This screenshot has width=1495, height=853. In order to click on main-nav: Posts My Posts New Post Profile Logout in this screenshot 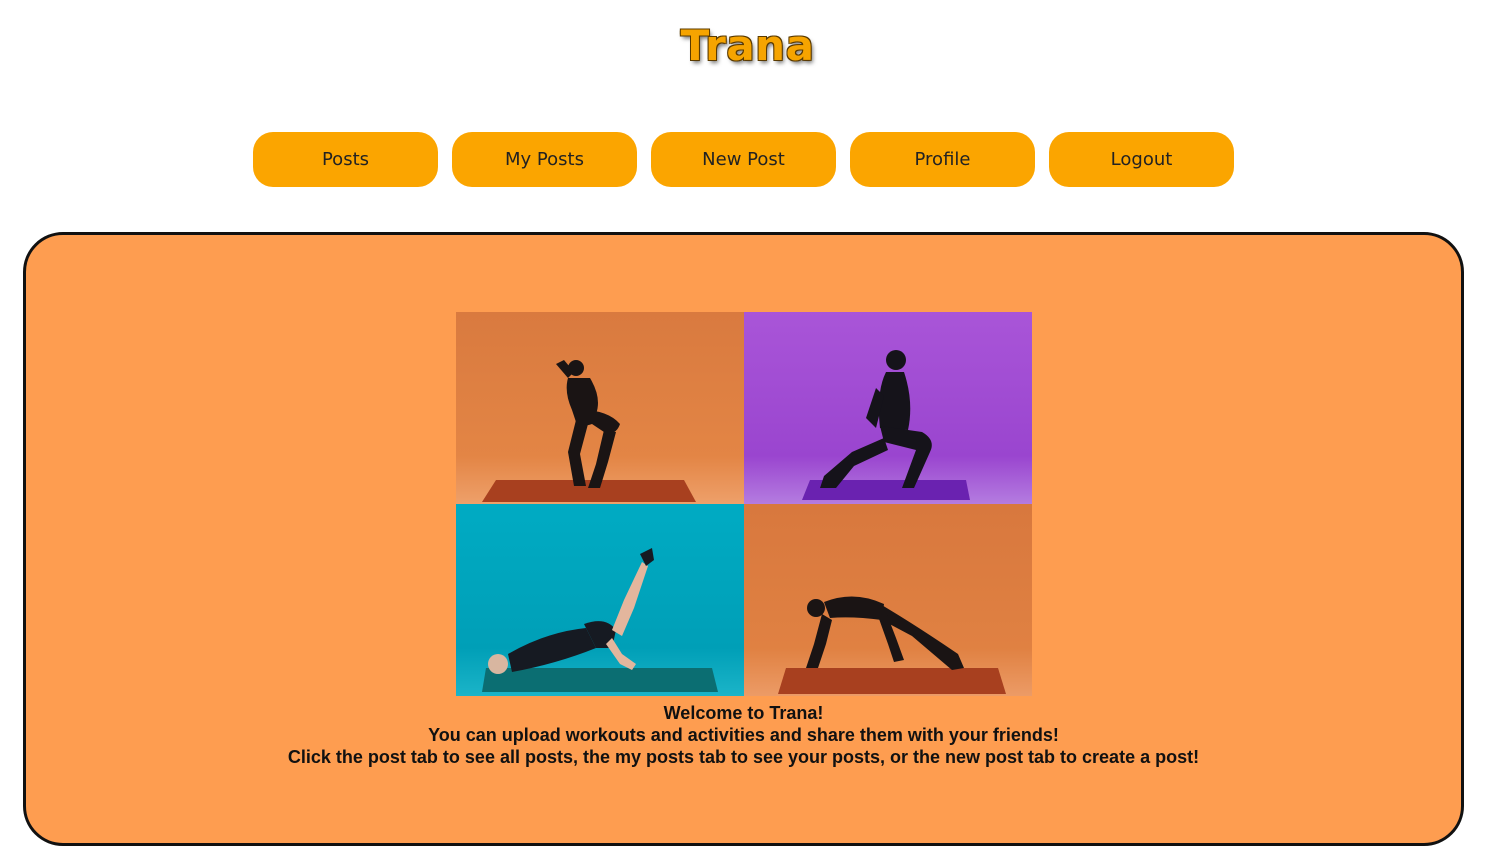, I will do `click(743, 159)`.